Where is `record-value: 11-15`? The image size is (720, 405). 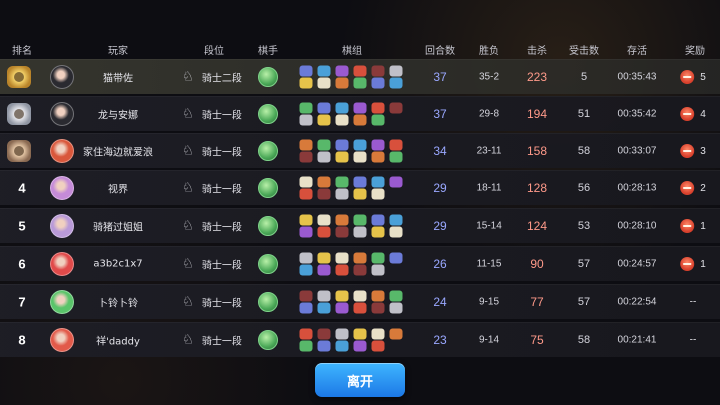
record-value: 11-15 is located at coordinates (489, 264).